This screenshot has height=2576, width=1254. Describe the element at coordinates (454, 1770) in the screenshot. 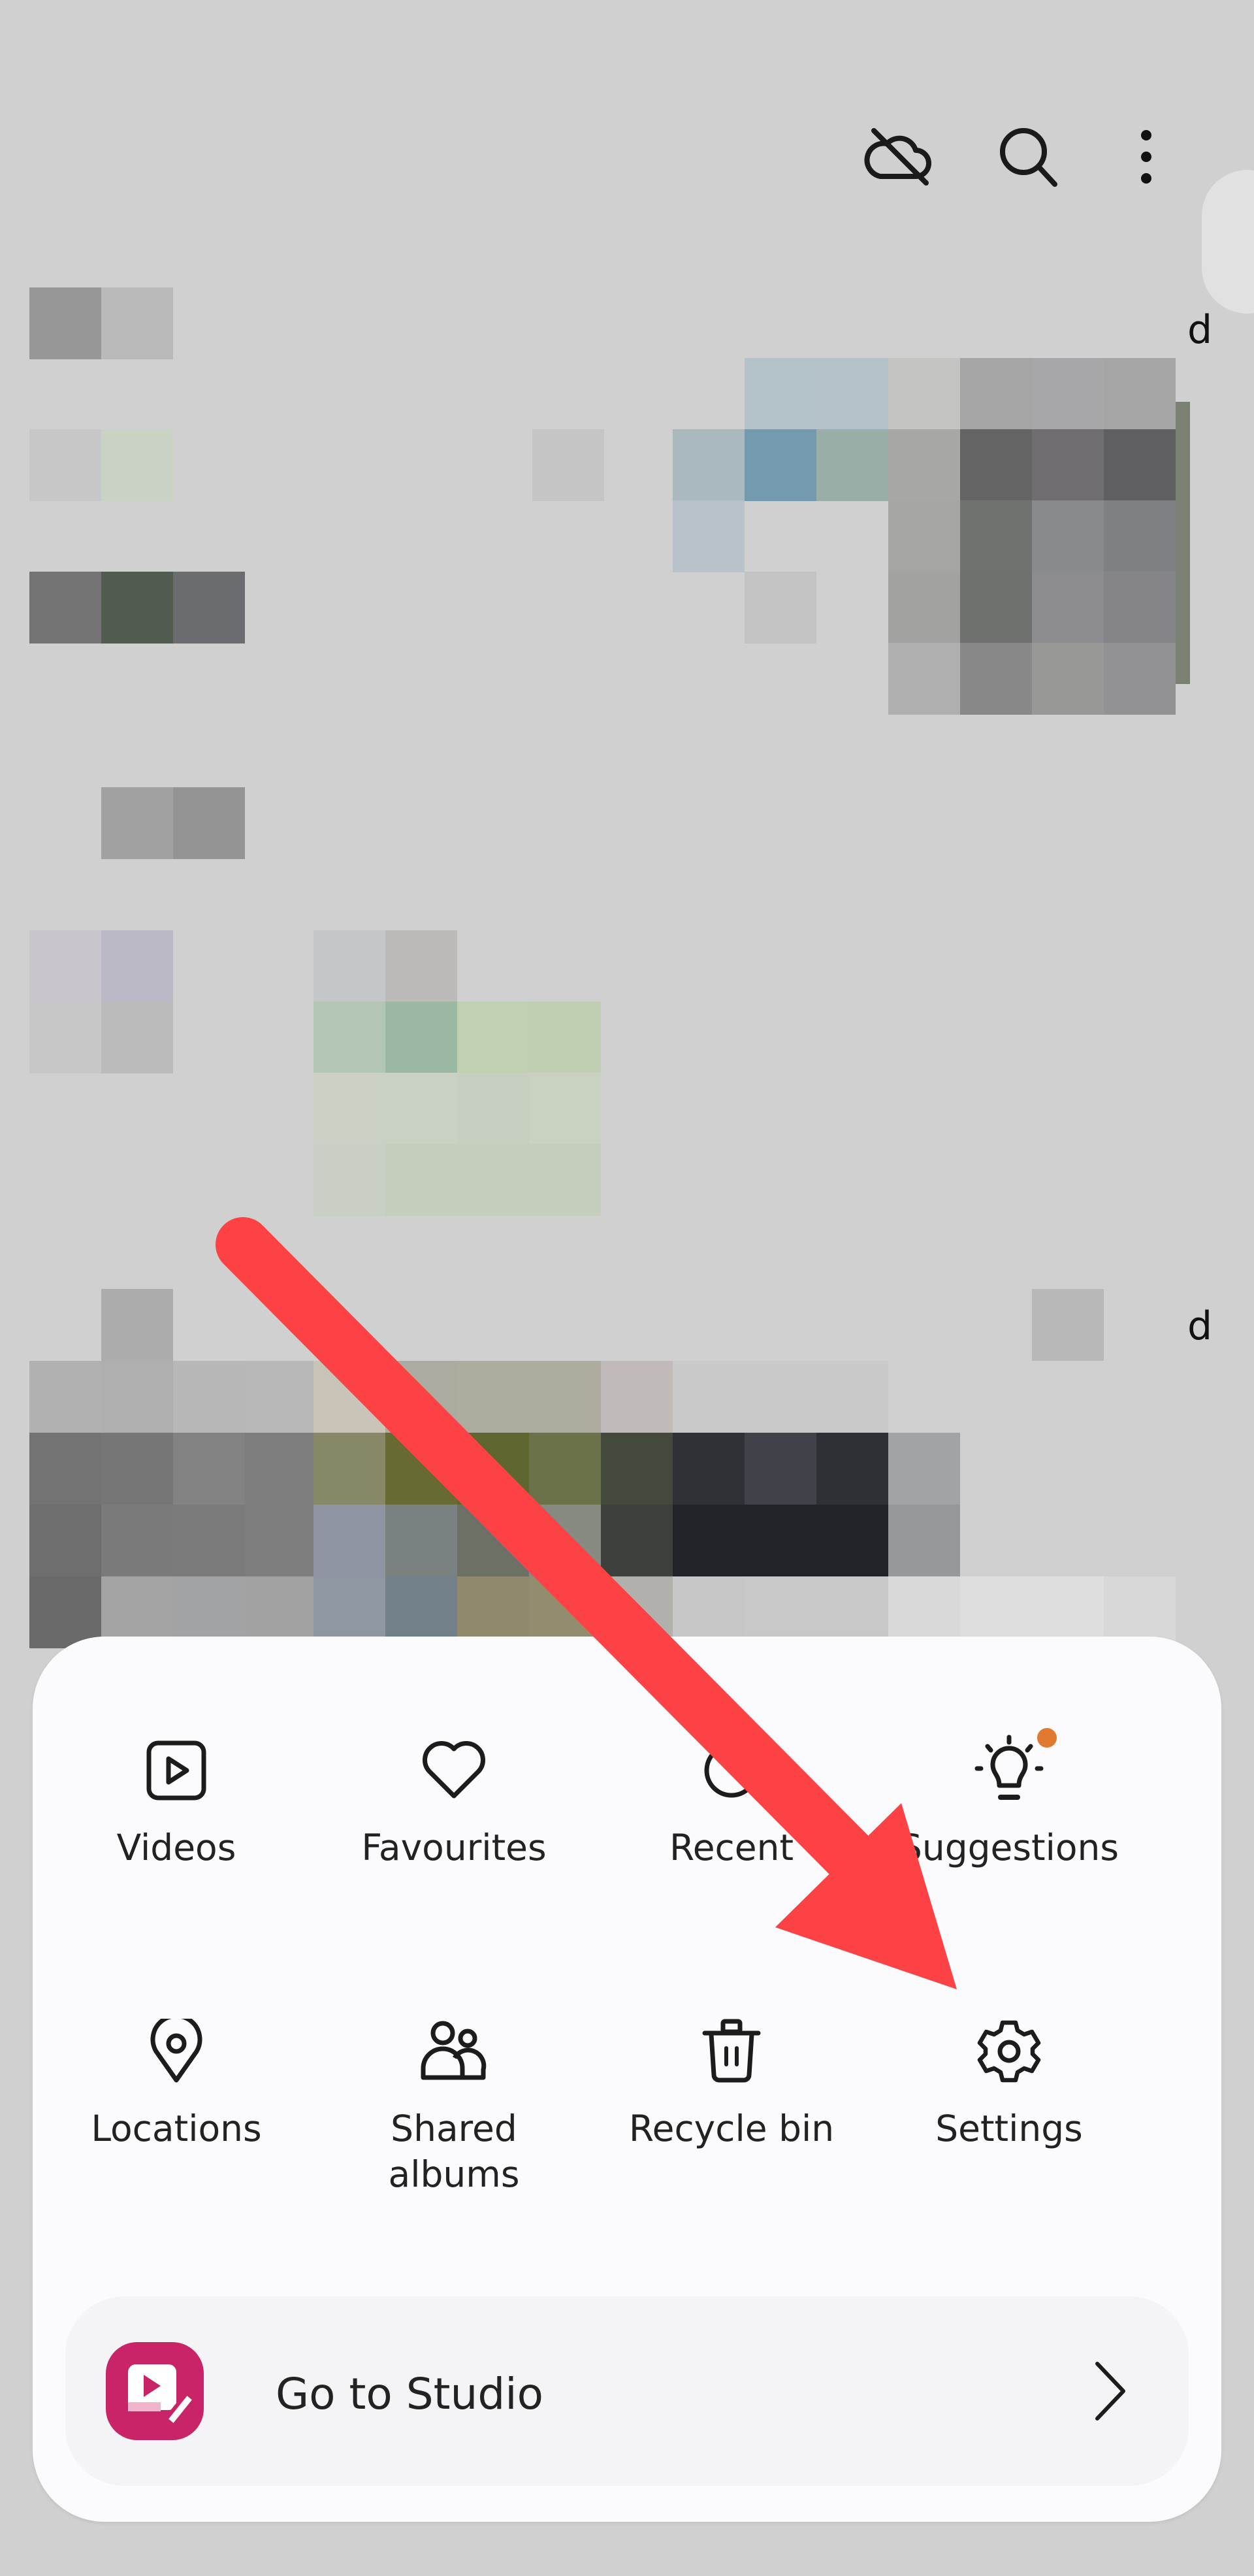

I see `heart-icon` at that location.